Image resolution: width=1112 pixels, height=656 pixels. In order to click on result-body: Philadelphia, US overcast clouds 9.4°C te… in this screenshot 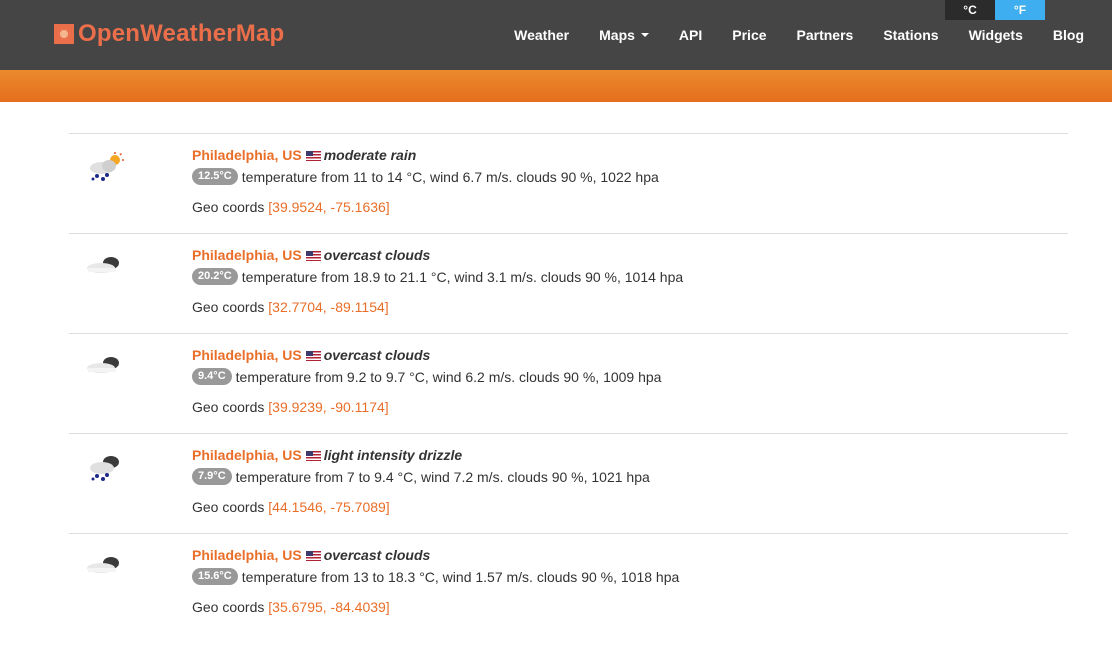, I will do `click(426, 381)`.